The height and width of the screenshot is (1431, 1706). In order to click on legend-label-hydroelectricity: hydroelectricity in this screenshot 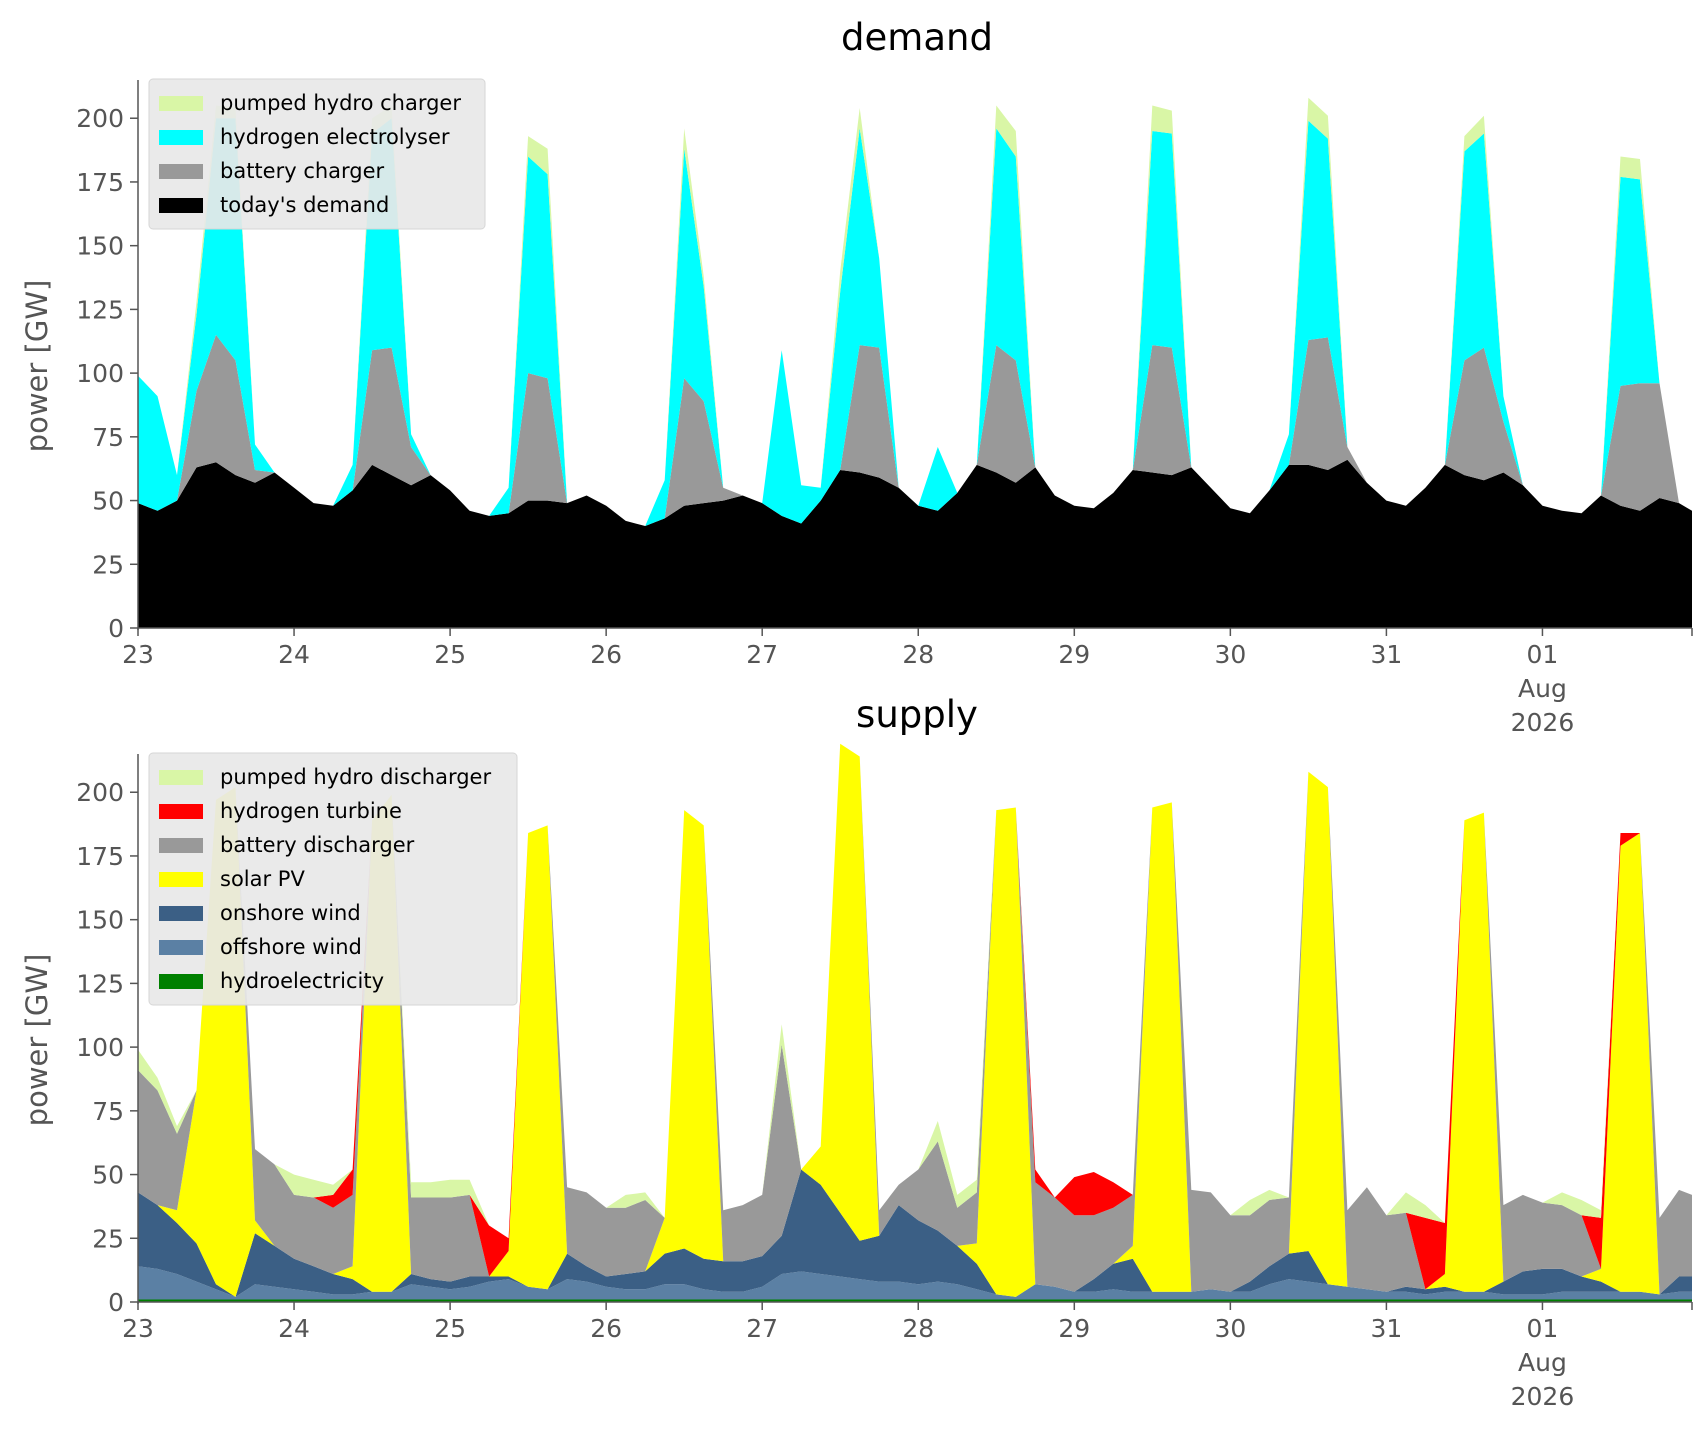, I will do `click(302, 981)`.